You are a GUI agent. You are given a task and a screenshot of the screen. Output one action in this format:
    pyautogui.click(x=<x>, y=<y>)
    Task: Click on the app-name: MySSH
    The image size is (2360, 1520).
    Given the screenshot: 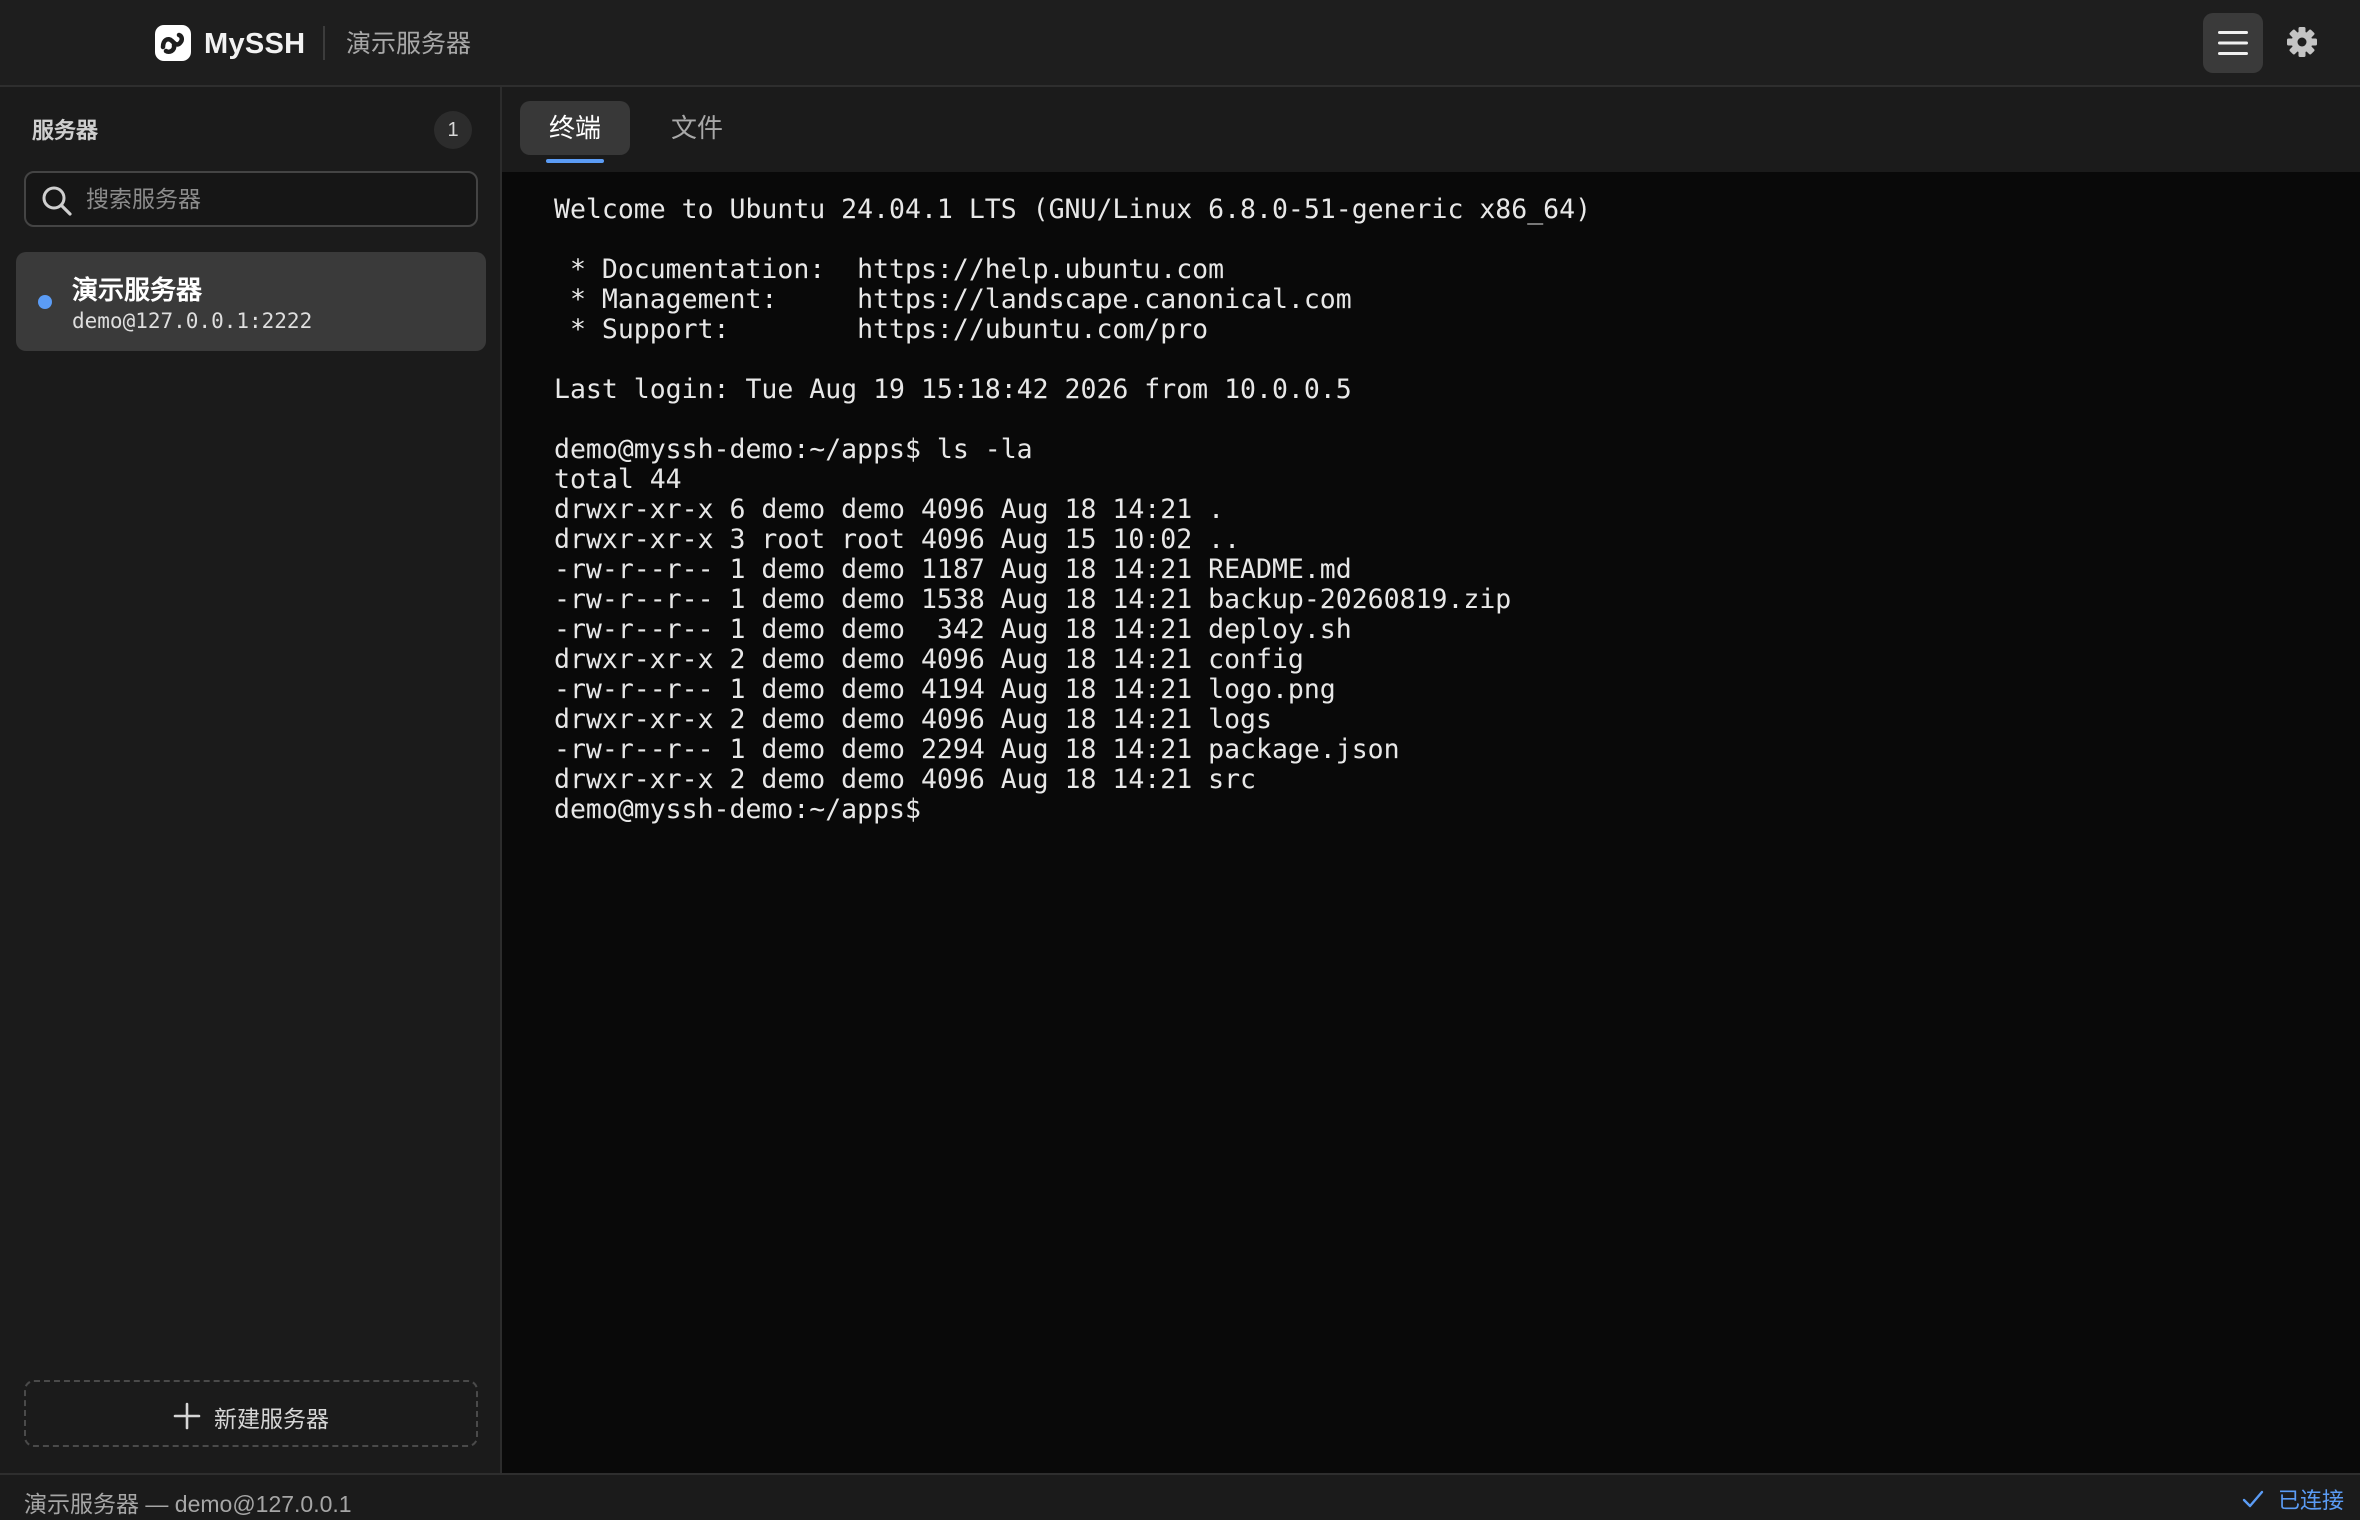 What is the action you would take?
    pyautogui.click(x=255, y=44)
    